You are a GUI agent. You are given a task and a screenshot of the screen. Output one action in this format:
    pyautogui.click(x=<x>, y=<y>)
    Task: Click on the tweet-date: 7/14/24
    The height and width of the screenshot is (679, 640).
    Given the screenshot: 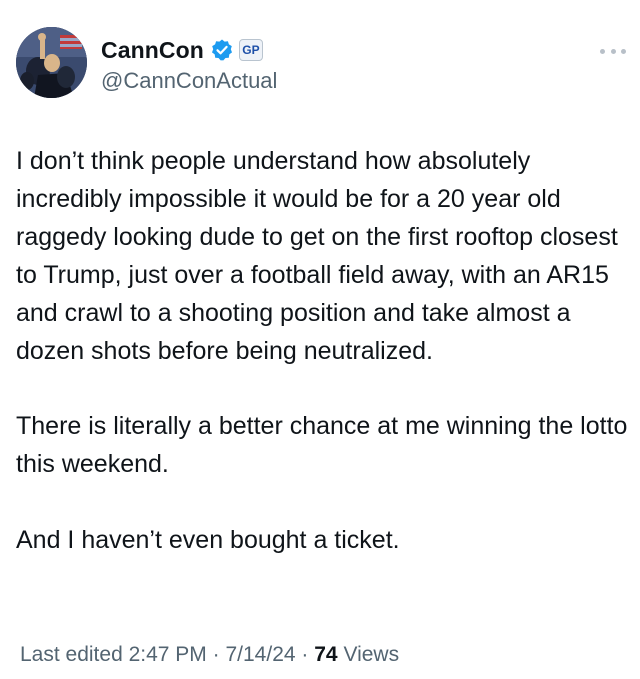 What is the action you would take?
    pyautogui.click(x=260, y=654)
    